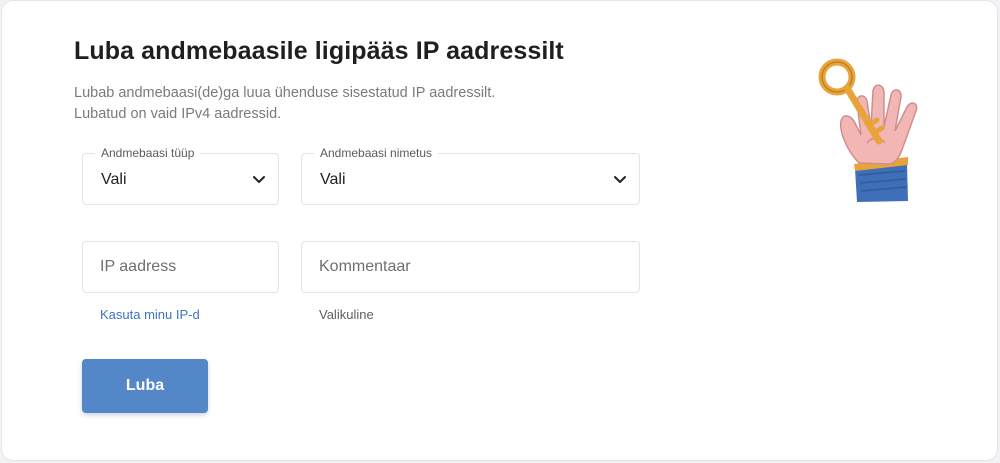 This screenshot has height=463, width=1000. Describe the element at coordinates (470, 175) in the screenshot. I see `database-name-select: Andmebaasi nimetus Vali` at that location.